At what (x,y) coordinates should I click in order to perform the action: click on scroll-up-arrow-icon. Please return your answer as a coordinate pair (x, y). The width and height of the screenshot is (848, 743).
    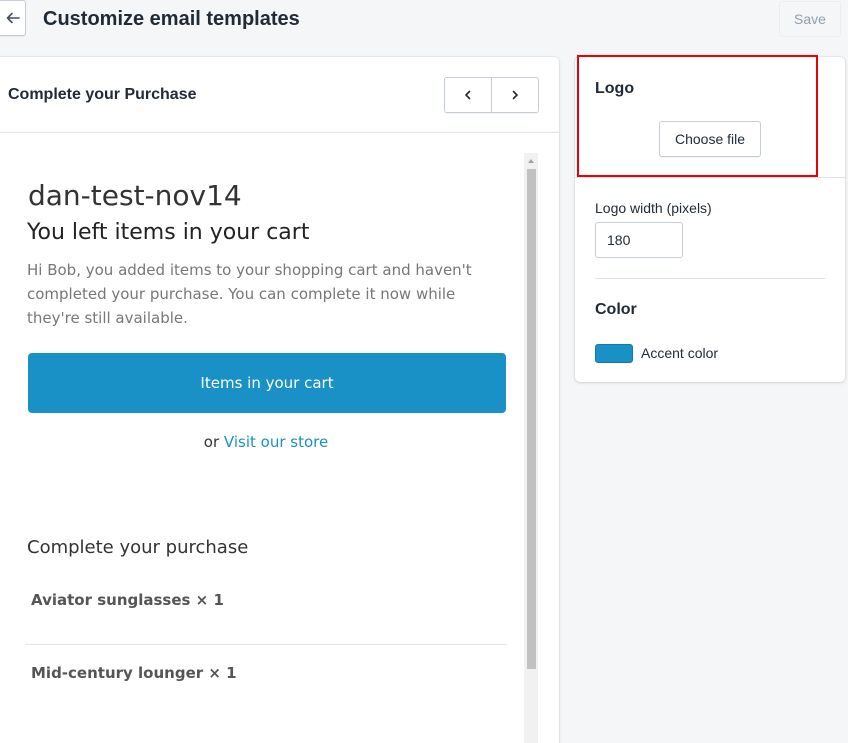
    Looking at the image, I should click on (531, 161).